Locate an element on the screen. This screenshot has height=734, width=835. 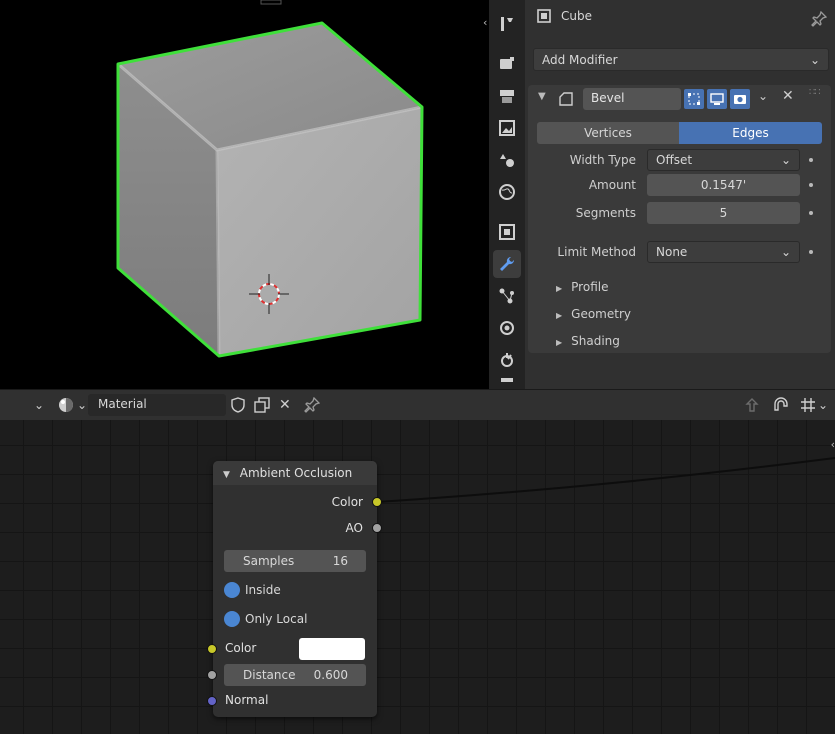
output-tab-icon is located at coordinates (507, 96).